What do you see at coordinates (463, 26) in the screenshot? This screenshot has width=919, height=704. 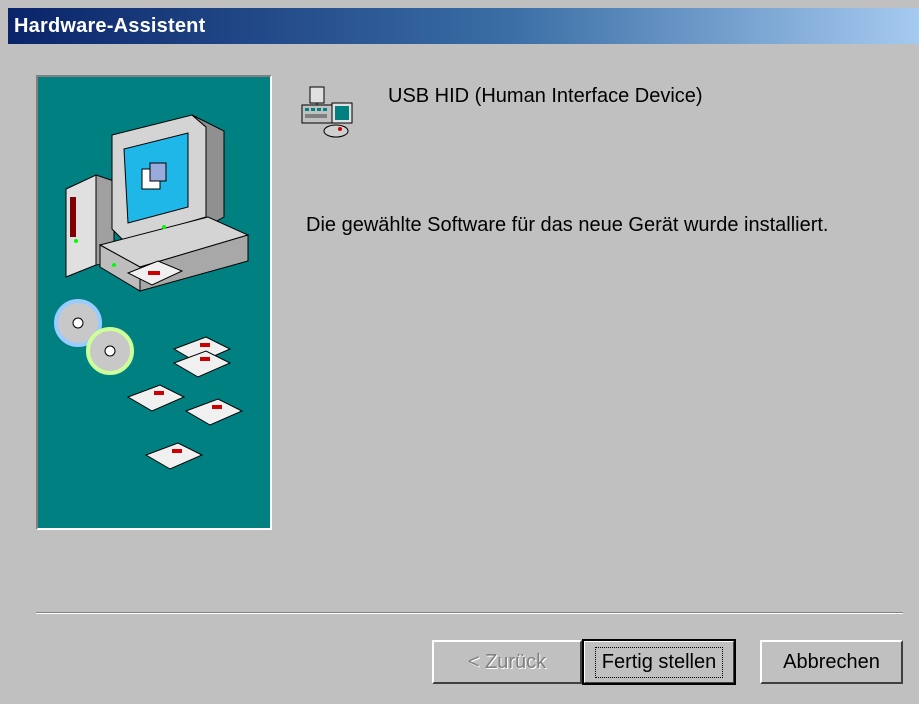 I see `title-bar: Hardware-Assistent` at bounding box center [463, 26].